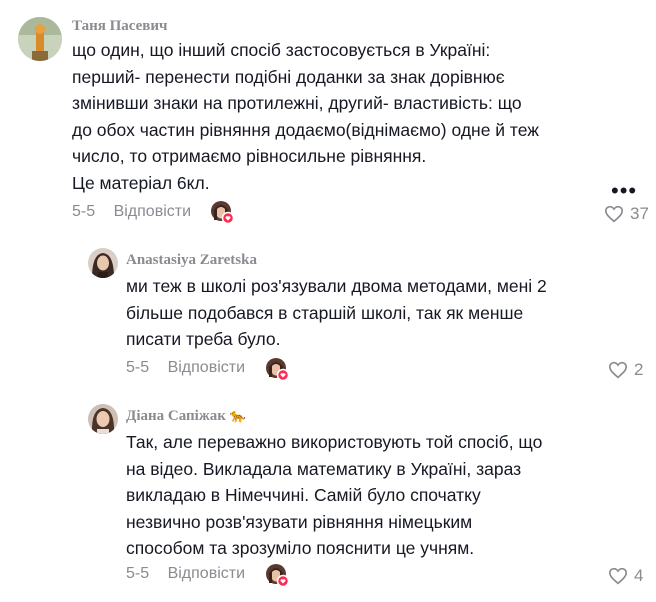 Image resolution: width=656 pixels, height=602 pixels. I want to click on like-control: 2, so click(625, 370).